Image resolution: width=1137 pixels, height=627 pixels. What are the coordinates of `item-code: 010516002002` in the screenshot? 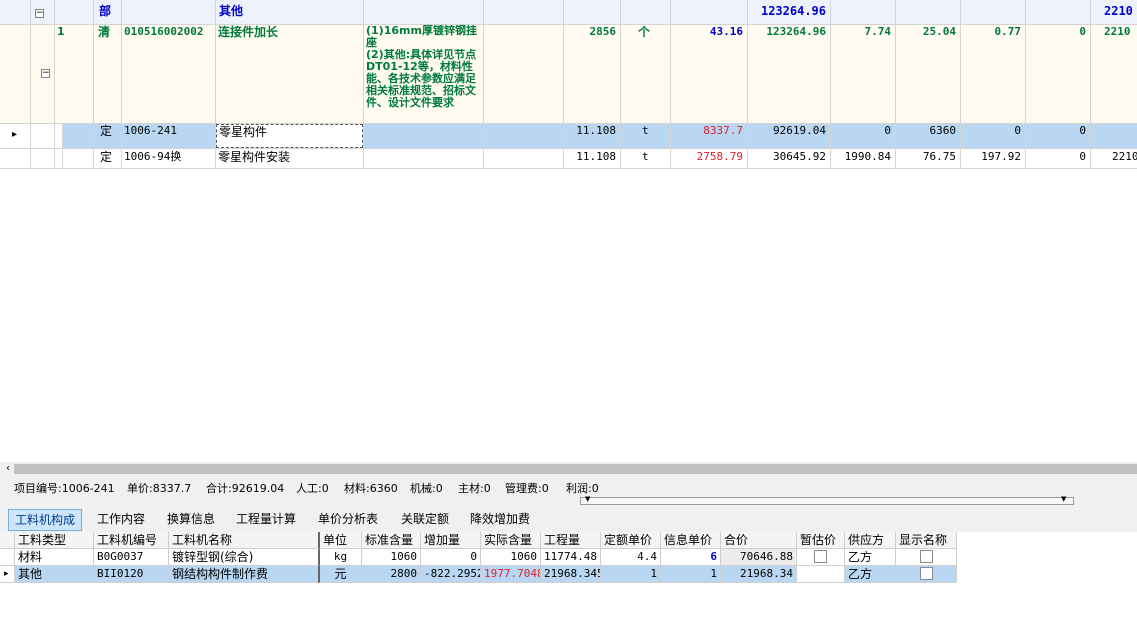 It's located at (164, 31).